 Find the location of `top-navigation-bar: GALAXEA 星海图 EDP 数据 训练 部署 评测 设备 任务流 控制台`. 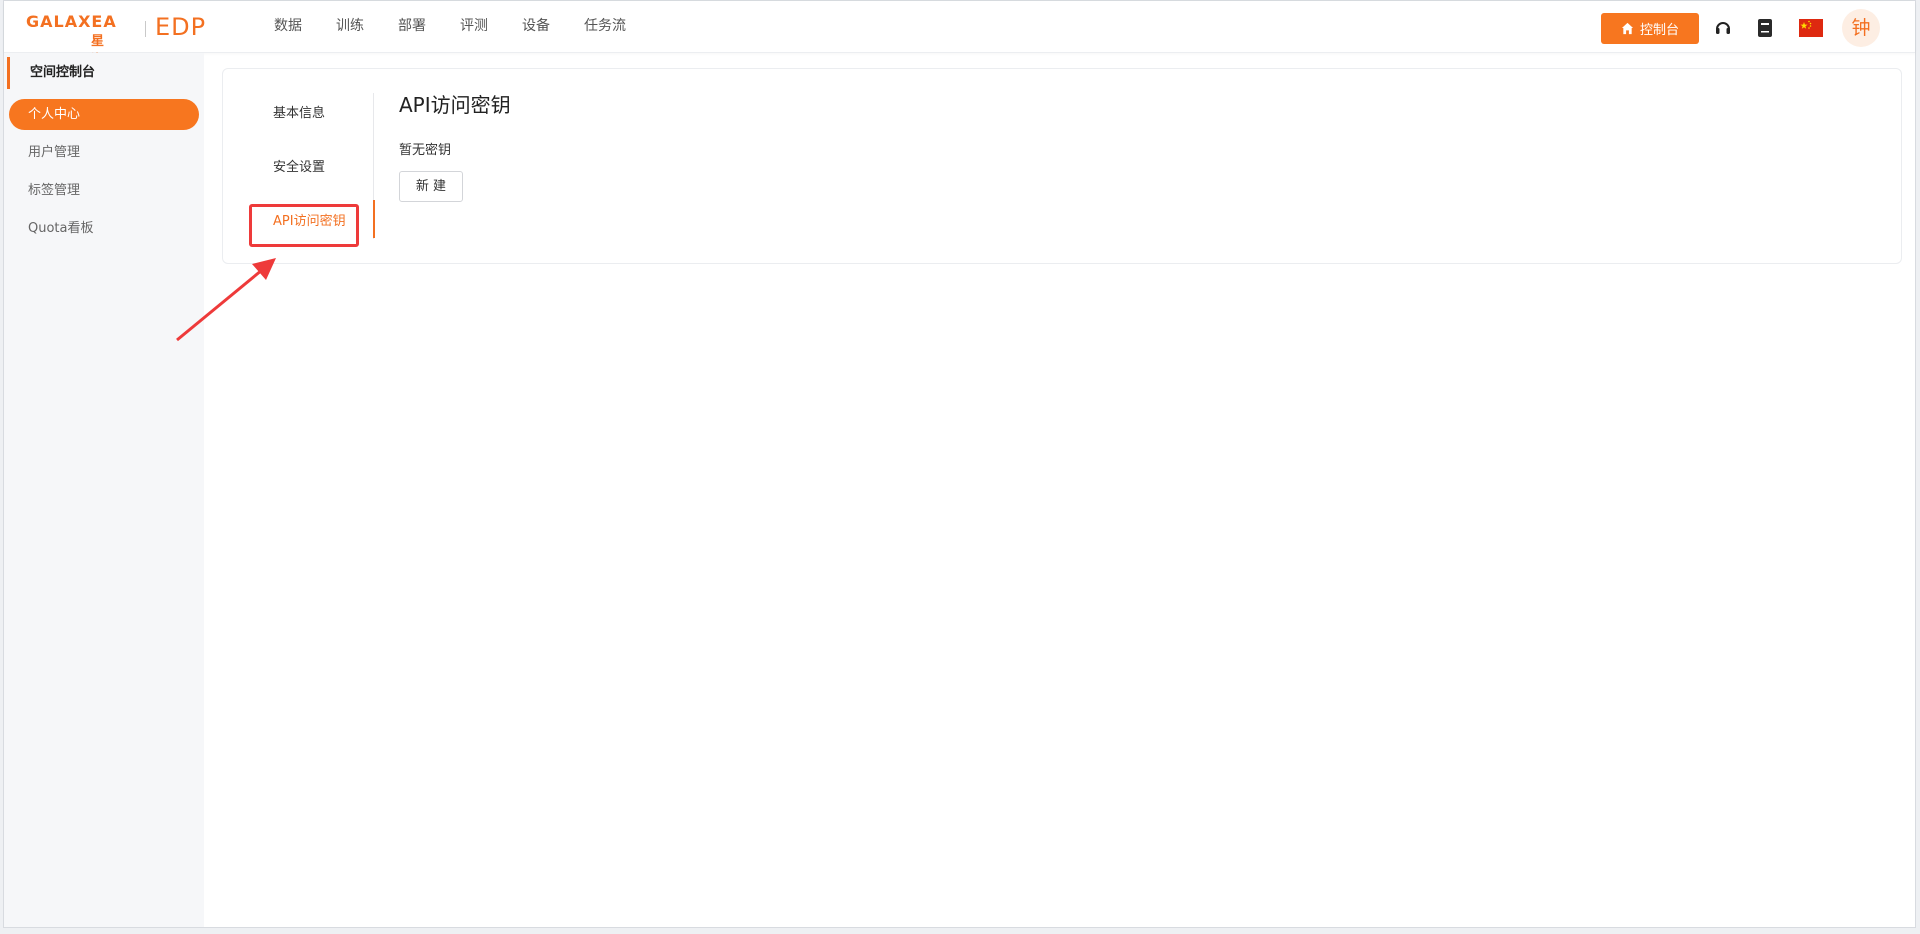

top-navigation-bar: GALAXEA 星海图 EDP 数据 训练 部署 评测 设备 任务流 控制台 is located at coordinates (959, 44).